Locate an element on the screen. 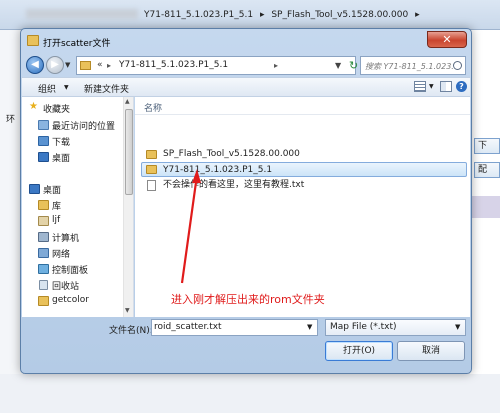 The height and width of the screenshot is (413, 500). address-dropdown-icon: ▼ is located at coordinates (338, 65).